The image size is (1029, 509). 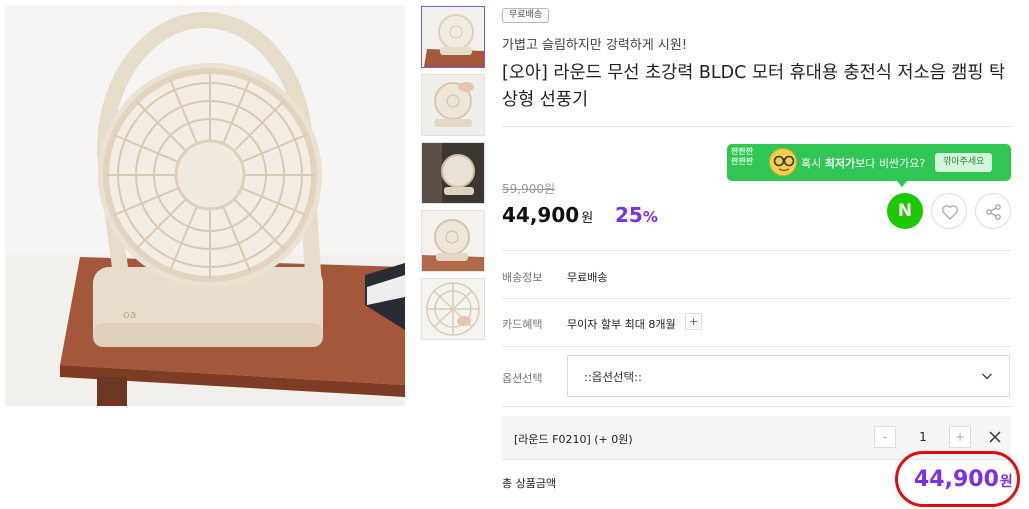 What do you see at coordinates (522, 277) in the screenshot?
I see `shipping-label: 배송정보` at bounding box center [522, 277].